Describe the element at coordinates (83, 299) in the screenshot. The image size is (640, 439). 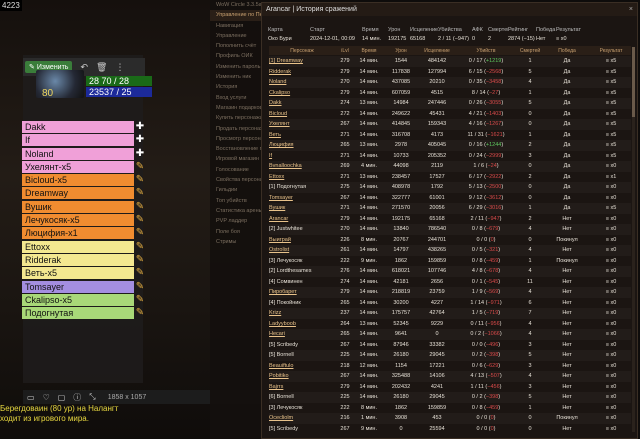
I see `name-list-item: Ckalipso-х5 ✎` at that location.